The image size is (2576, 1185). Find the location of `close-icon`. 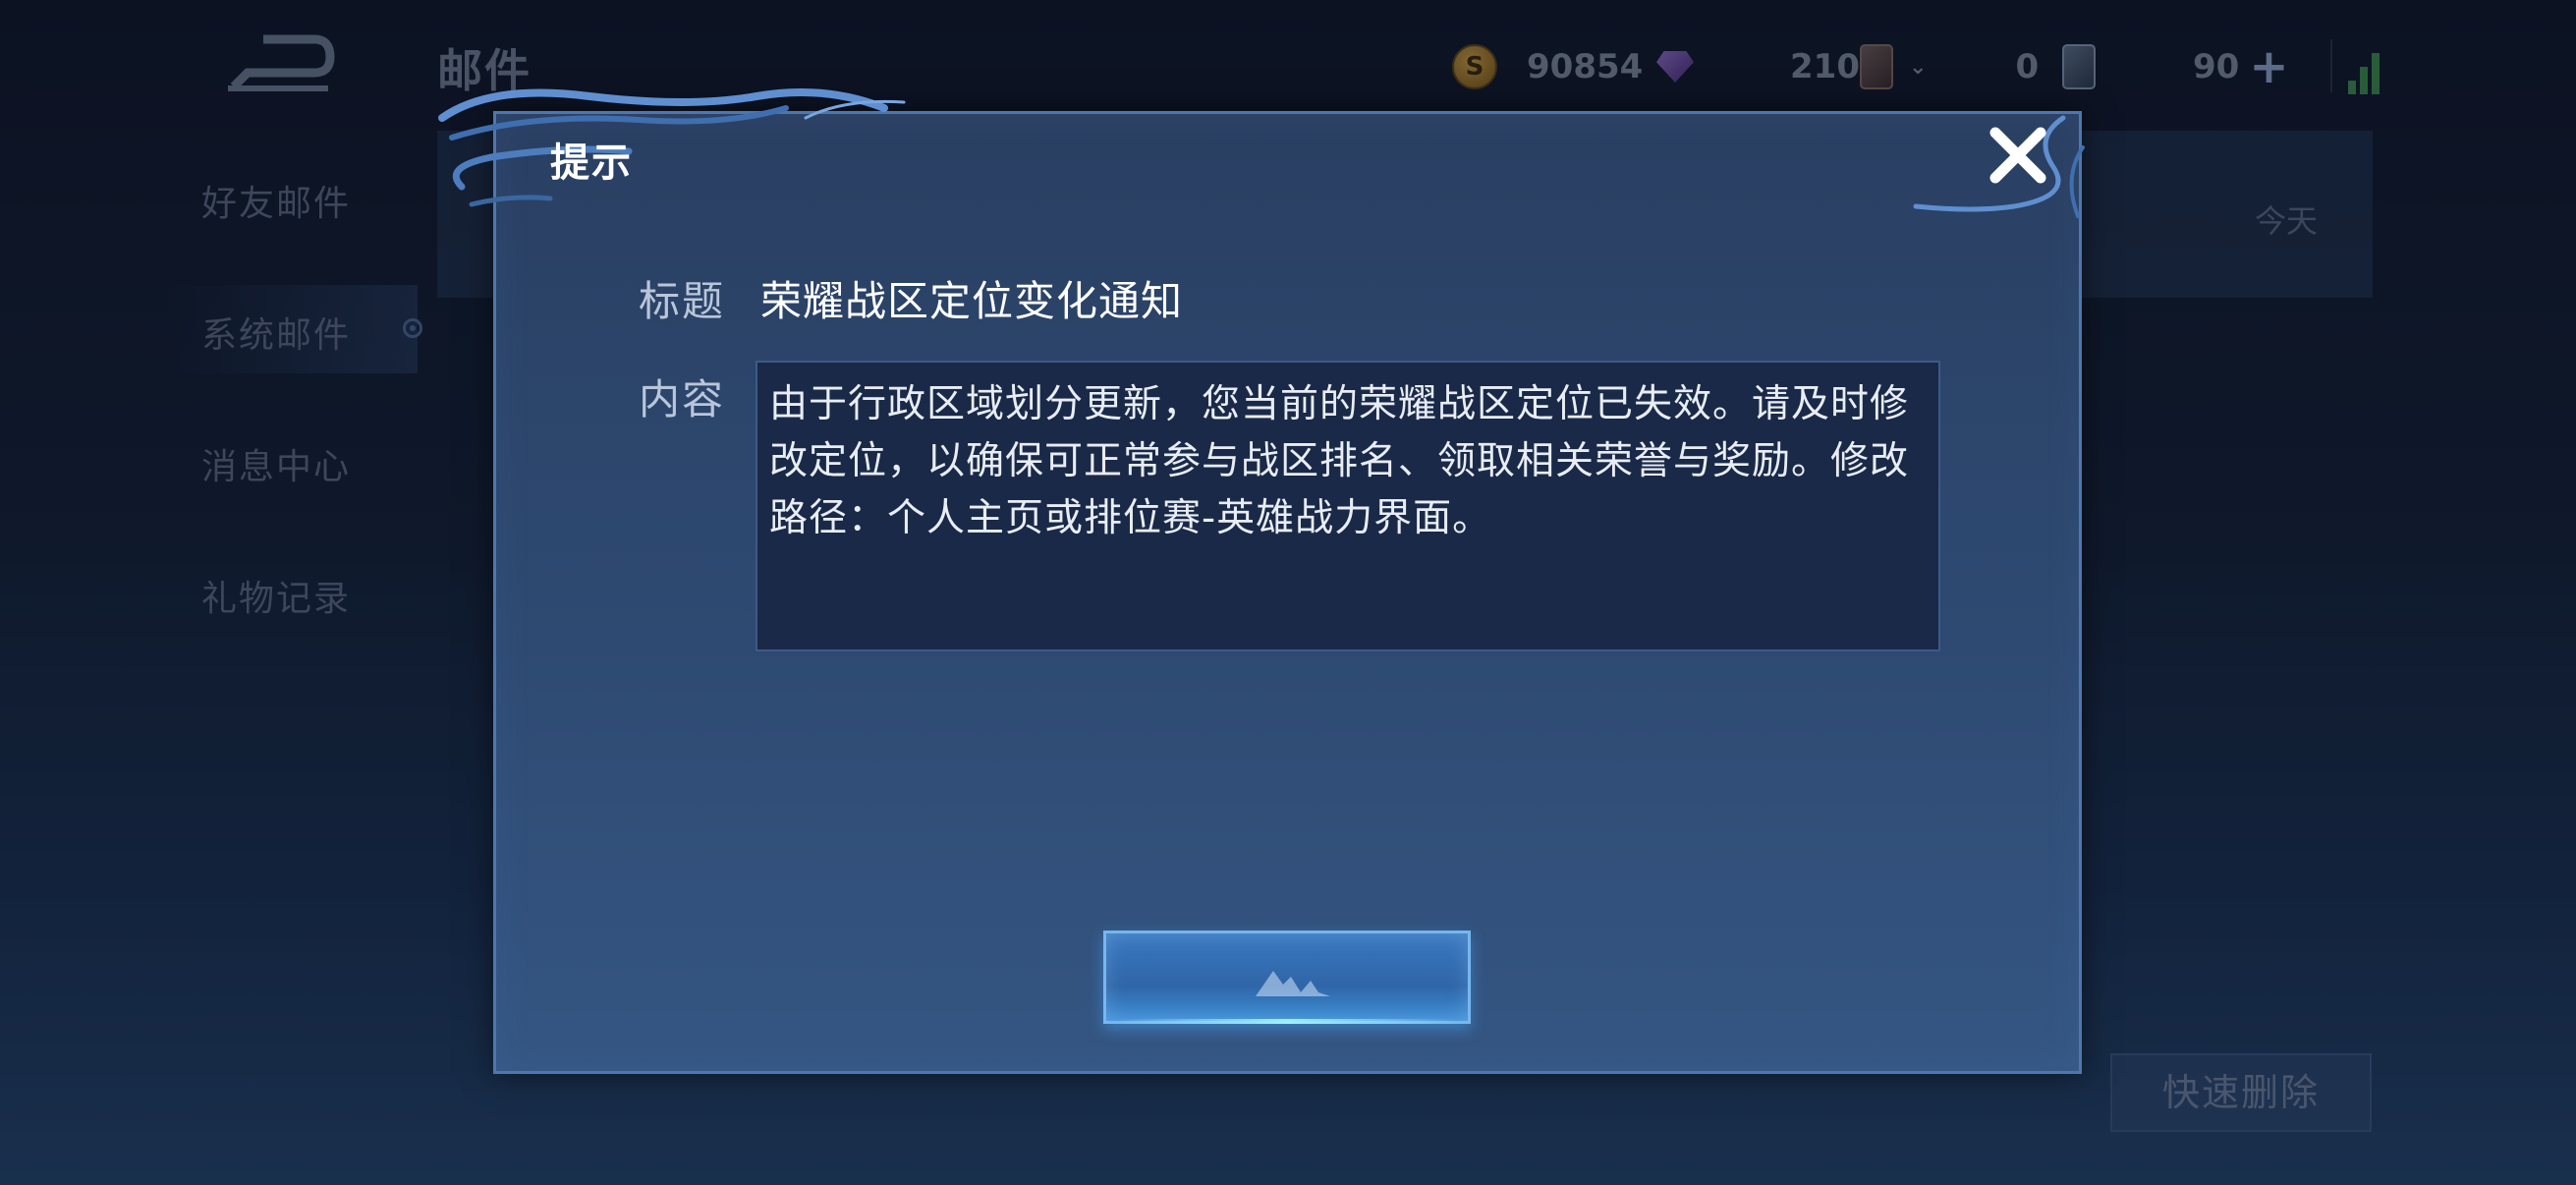

close-icon is located at coordinates (2017, 155).